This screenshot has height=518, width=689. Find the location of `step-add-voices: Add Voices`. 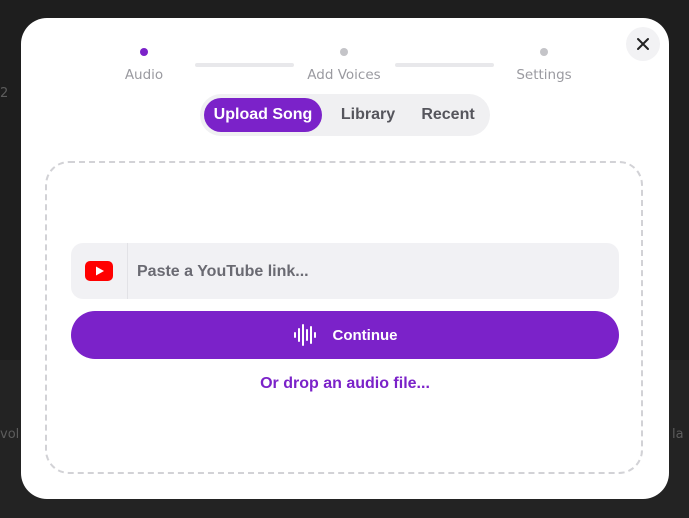

step-add-voices: Add Voices is located at coordinates (344, 65).